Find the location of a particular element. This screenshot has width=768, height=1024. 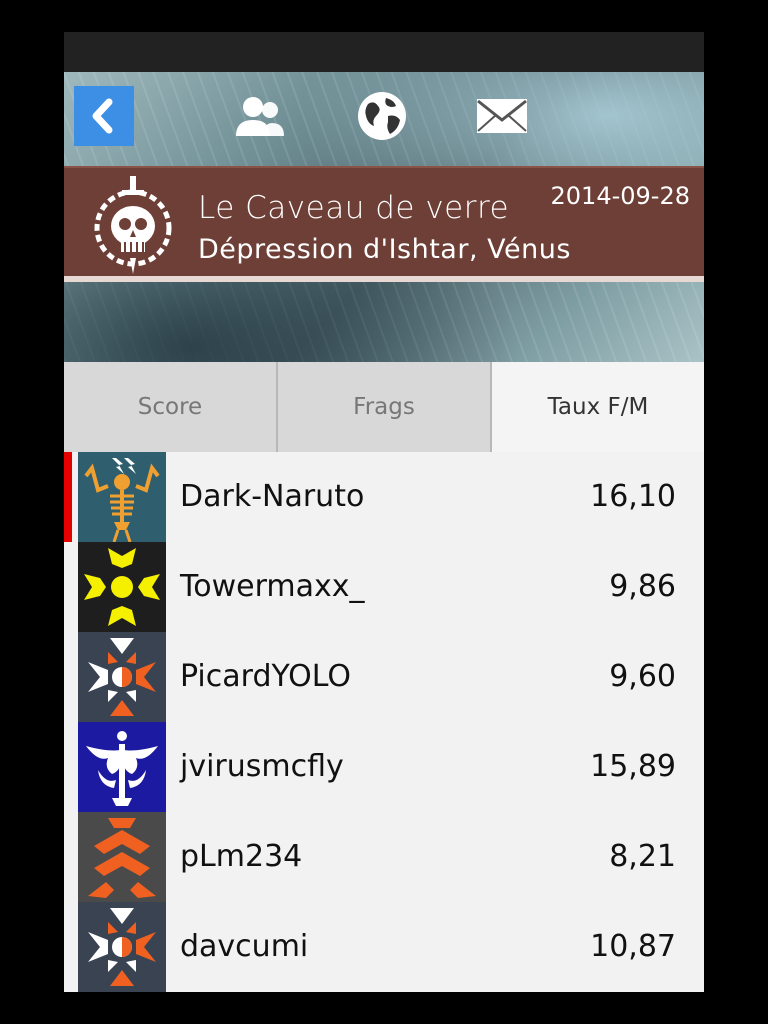

skeleton-lightning-emblem-icon is located at coordinates (122, 497).